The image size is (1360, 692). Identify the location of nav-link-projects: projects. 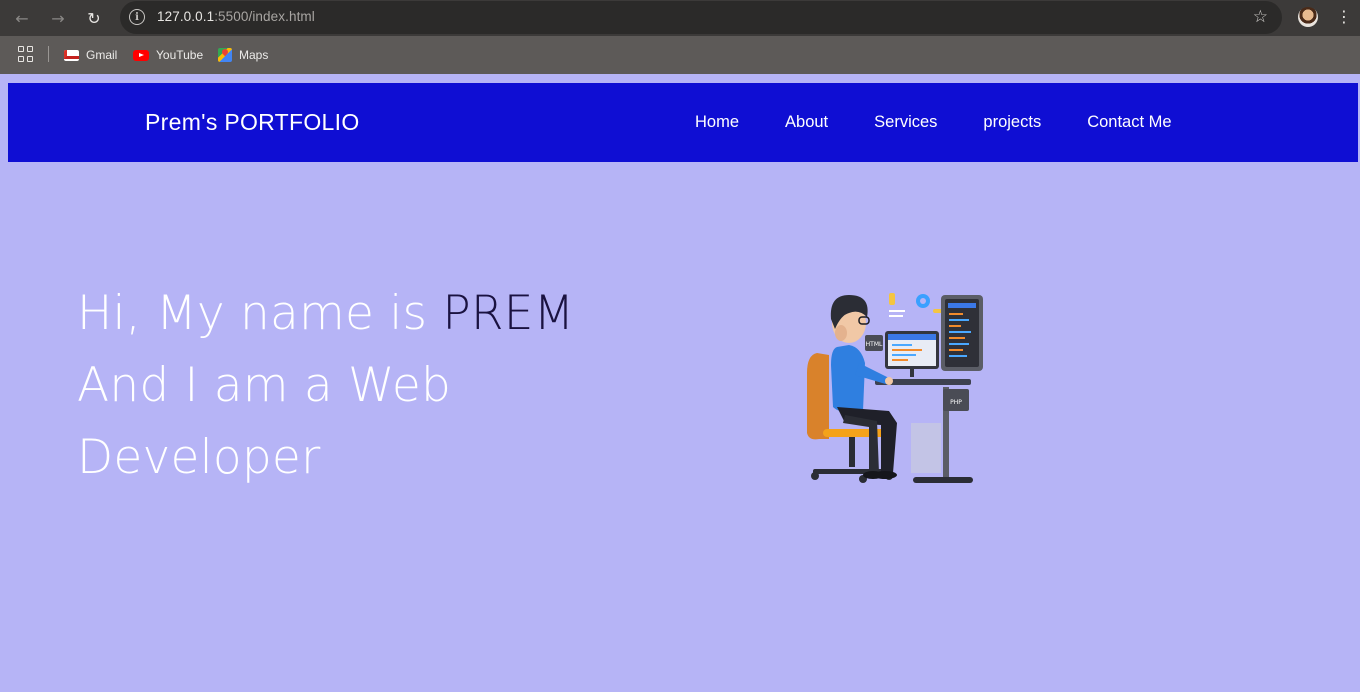
(1012, 122).